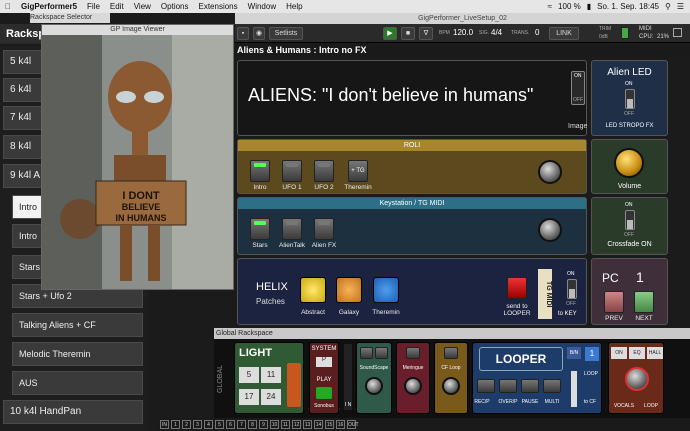 This screenshot has height=431, width=690. What do you see at coordinates (252, 424) in the screenshot?
I see `channel-8: 8` at bounding box center [252, 424].